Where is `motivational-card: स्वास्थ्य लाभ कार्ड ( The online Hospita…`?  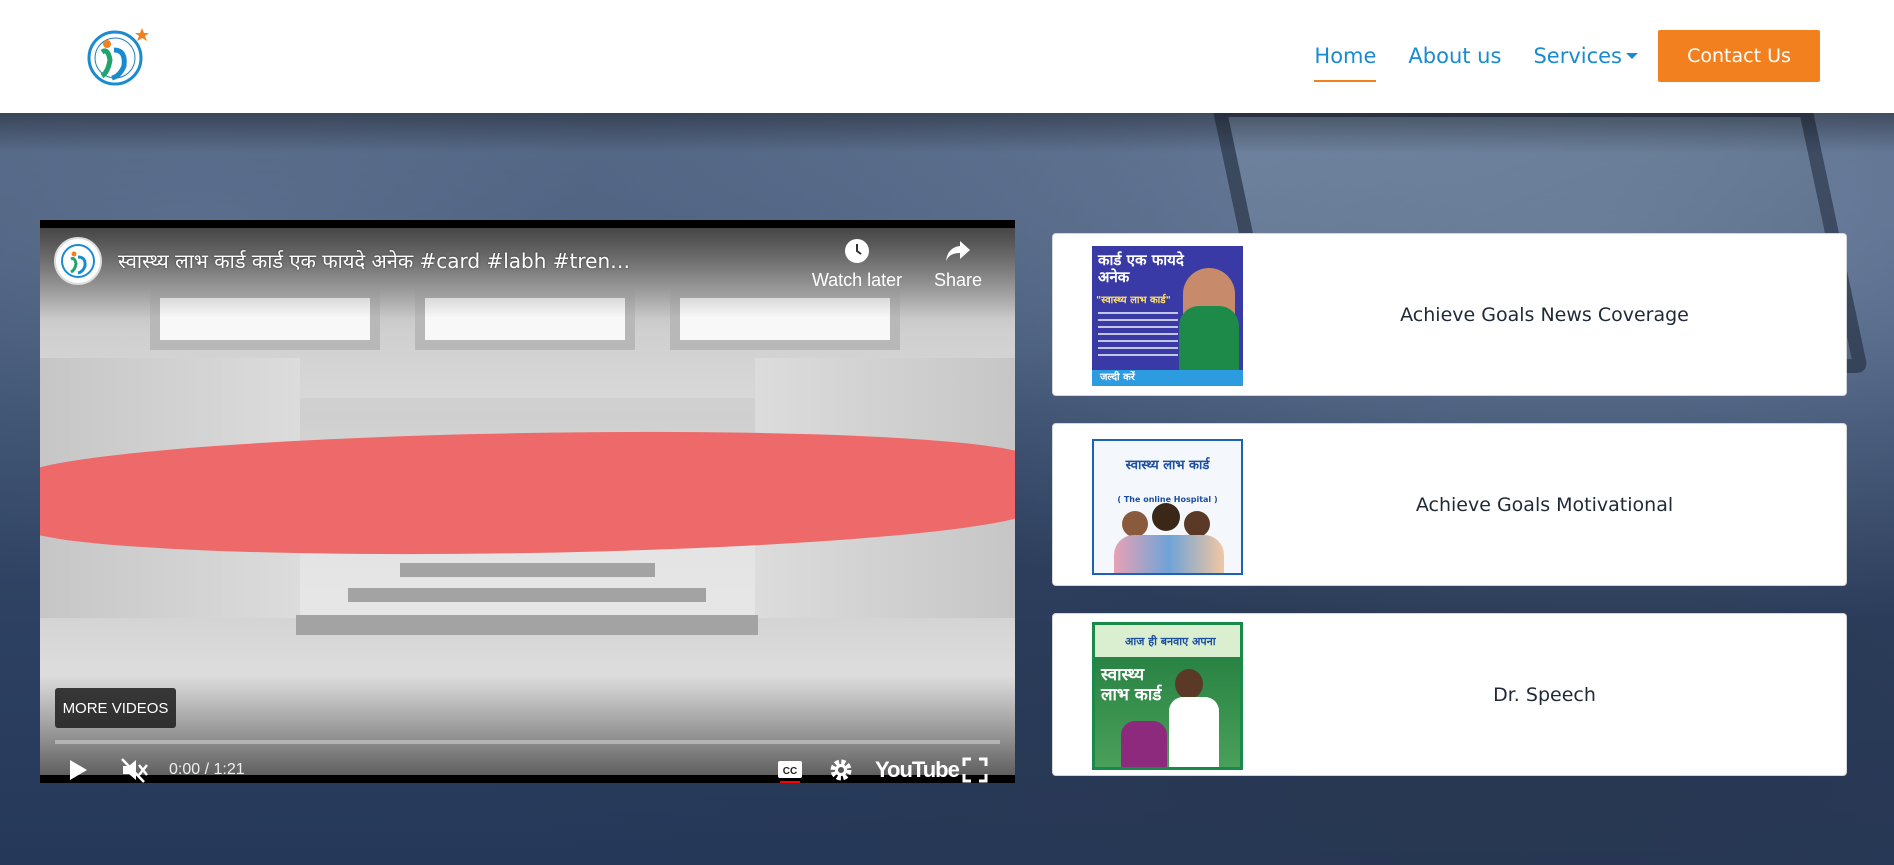 motivational-card: स्वास्थ्य लाभ कार्ड ( The online Hospita… is located at coordinates (1449, 504).